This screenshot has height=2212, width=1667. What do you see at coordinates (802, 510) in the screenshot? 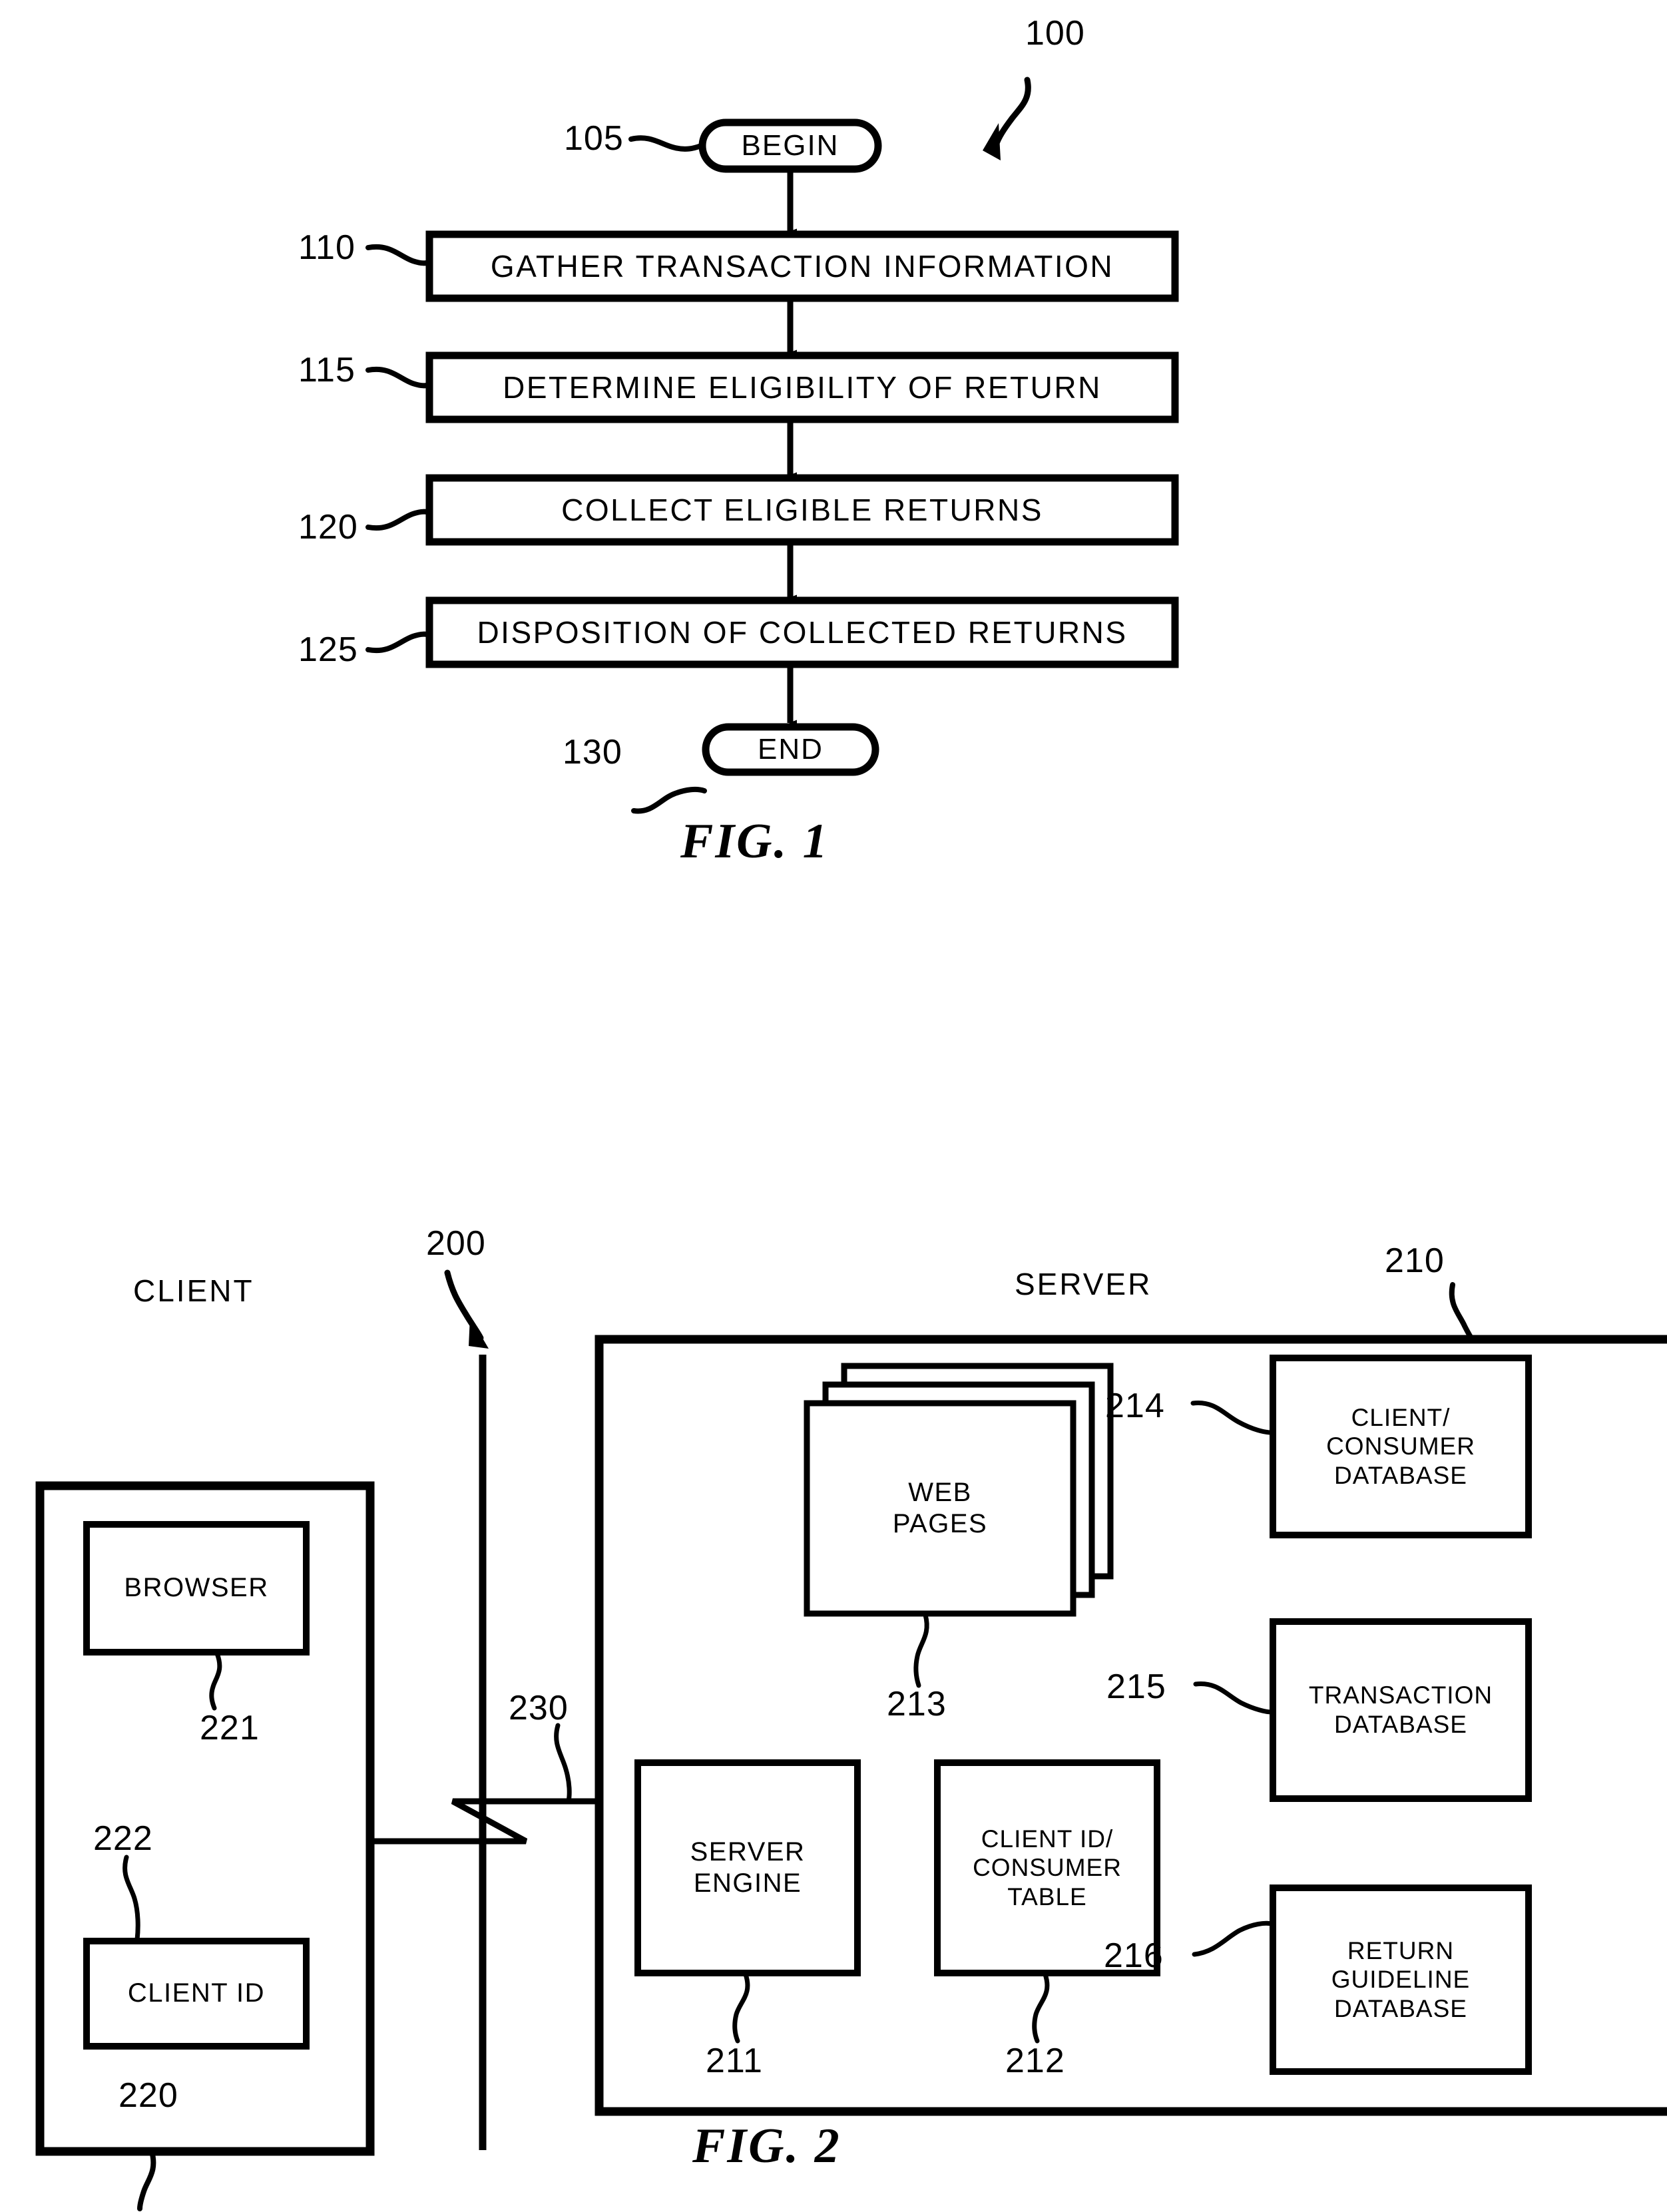
I see `node-120-shape` at bounding box center [802, 510].